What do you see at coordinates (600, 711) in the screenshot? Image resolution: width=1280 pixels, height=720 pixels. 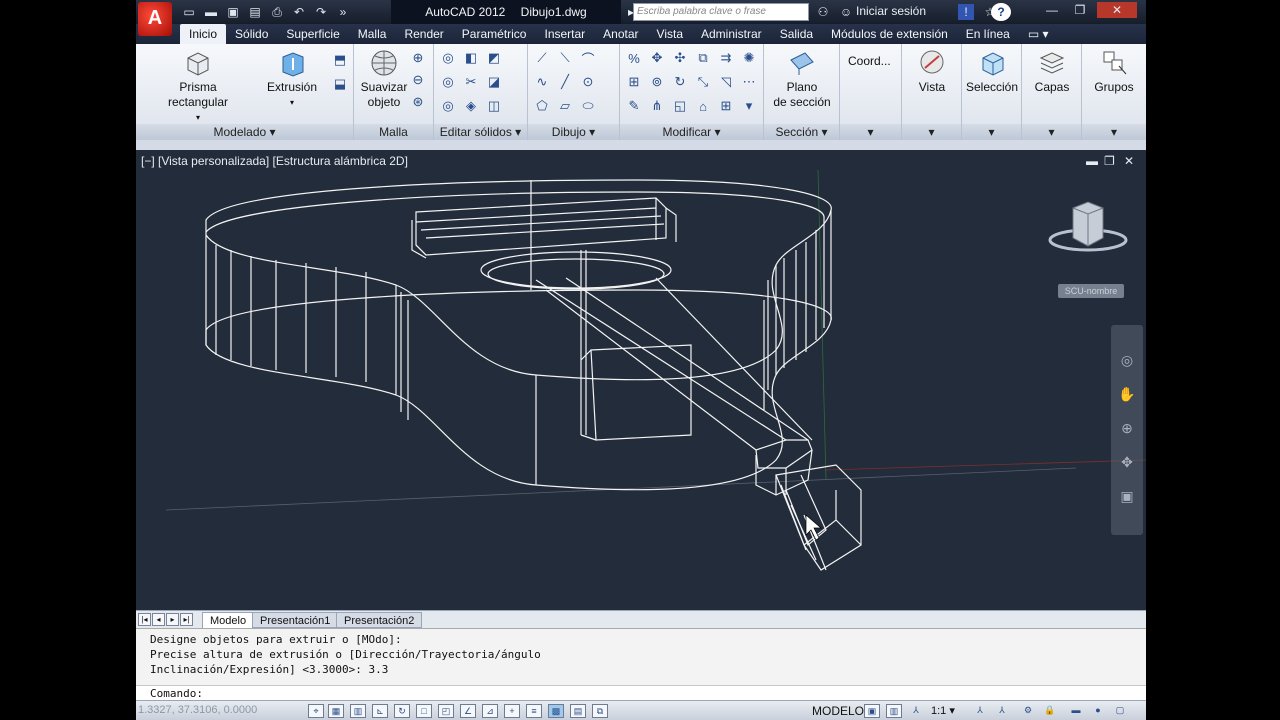 I see `selection-cycling-icon: ⧉` at bounding box center [600, 711].